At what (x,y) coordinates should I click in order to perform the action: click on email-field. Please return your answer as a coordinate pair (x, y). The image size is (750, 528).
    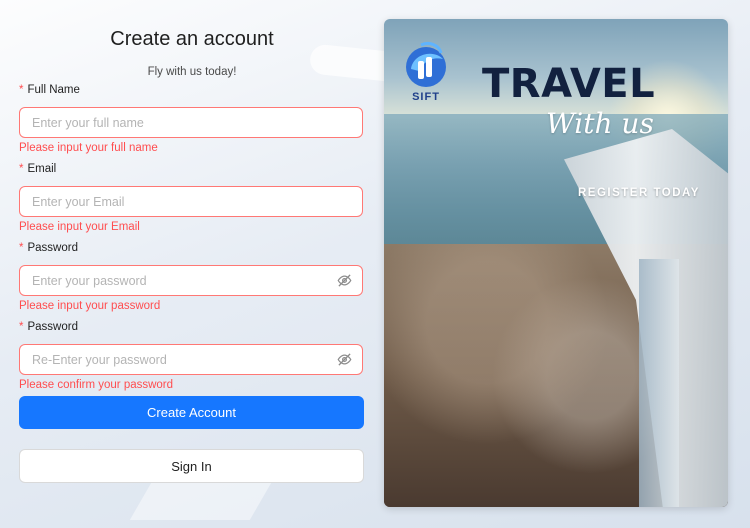
    Looking at the image, I should click on (191, 201).